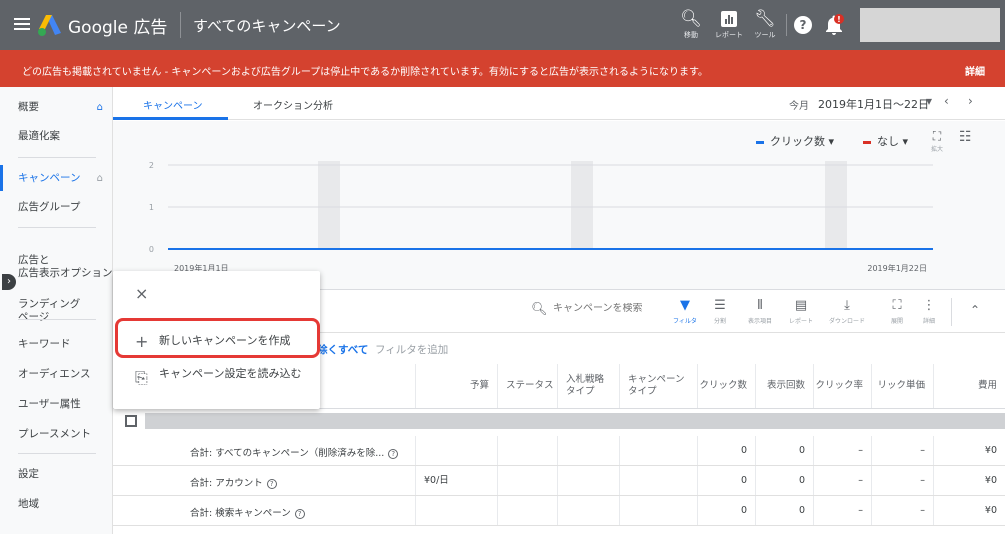 The width and height of the screenshot is (1005, 534). I want to click on column-header-bid-strategy: 入札戦略 タイプ, so click(588, 386).